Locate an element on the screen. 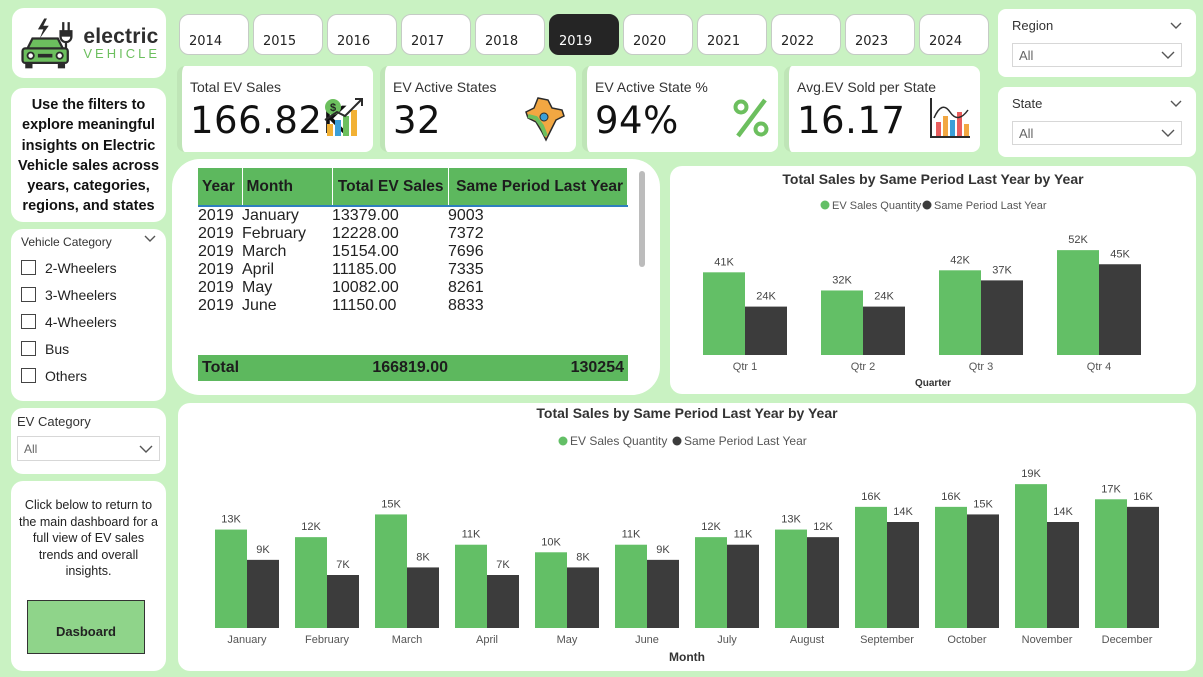 This screenshot has height=677, width=1203. year-button-2020: 2020 is located at coordinates (658, 34).